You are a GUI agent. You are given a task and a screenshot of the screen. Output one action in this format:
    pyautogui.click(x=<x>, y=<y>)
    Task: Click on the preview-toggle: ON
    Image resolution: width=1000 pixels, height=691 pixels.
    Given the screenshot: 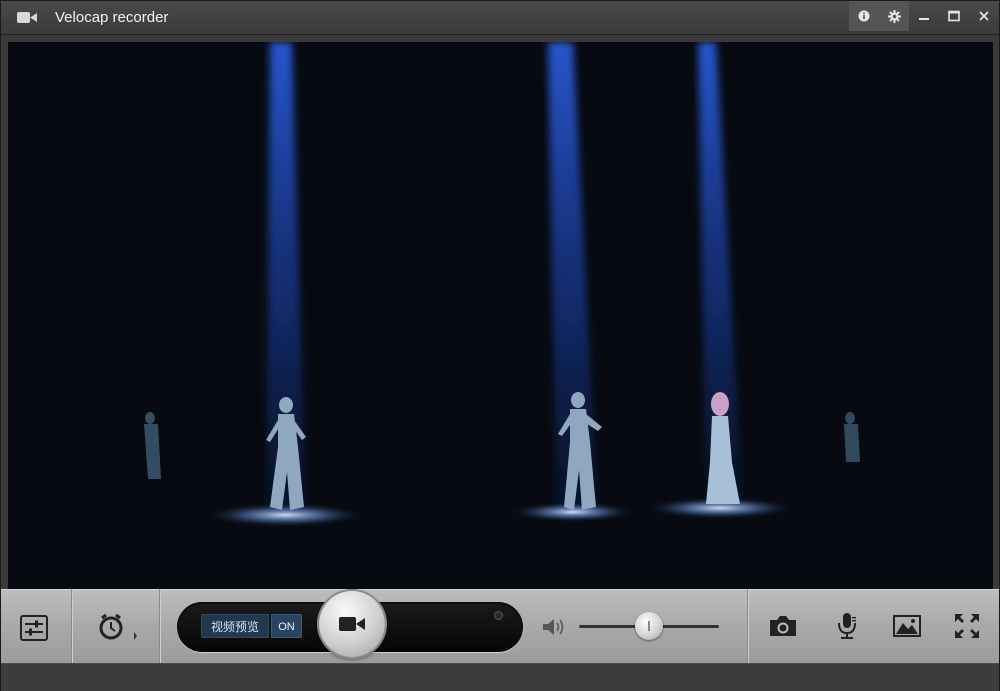 What is the action you would take?
    pyautogui.click(x=286, y=626)
    